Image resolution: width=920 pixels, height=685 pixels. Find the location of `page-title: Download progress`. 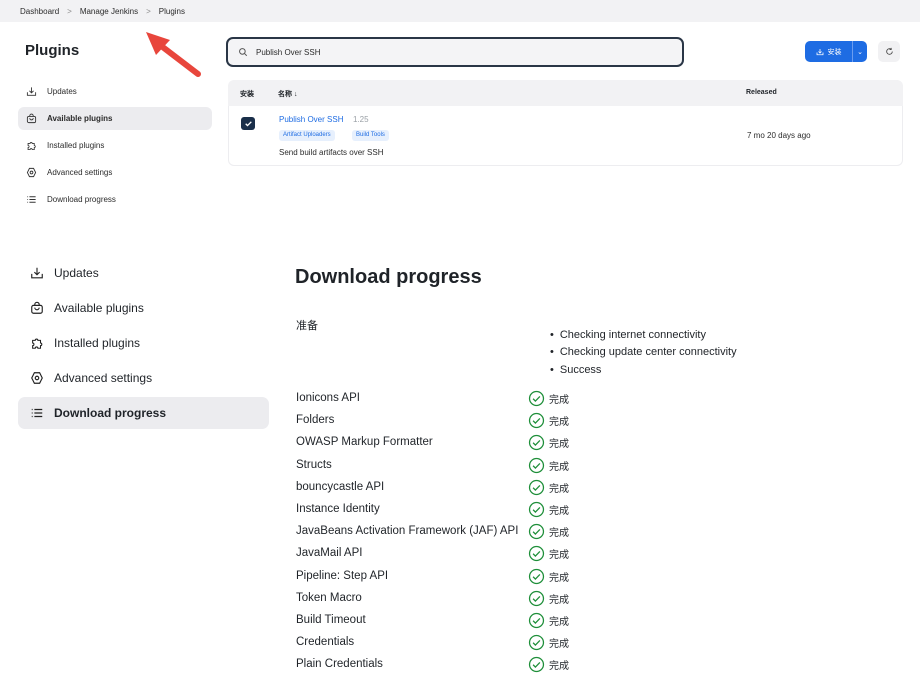

page-title: Download progress is located at coordinates (388, 277).